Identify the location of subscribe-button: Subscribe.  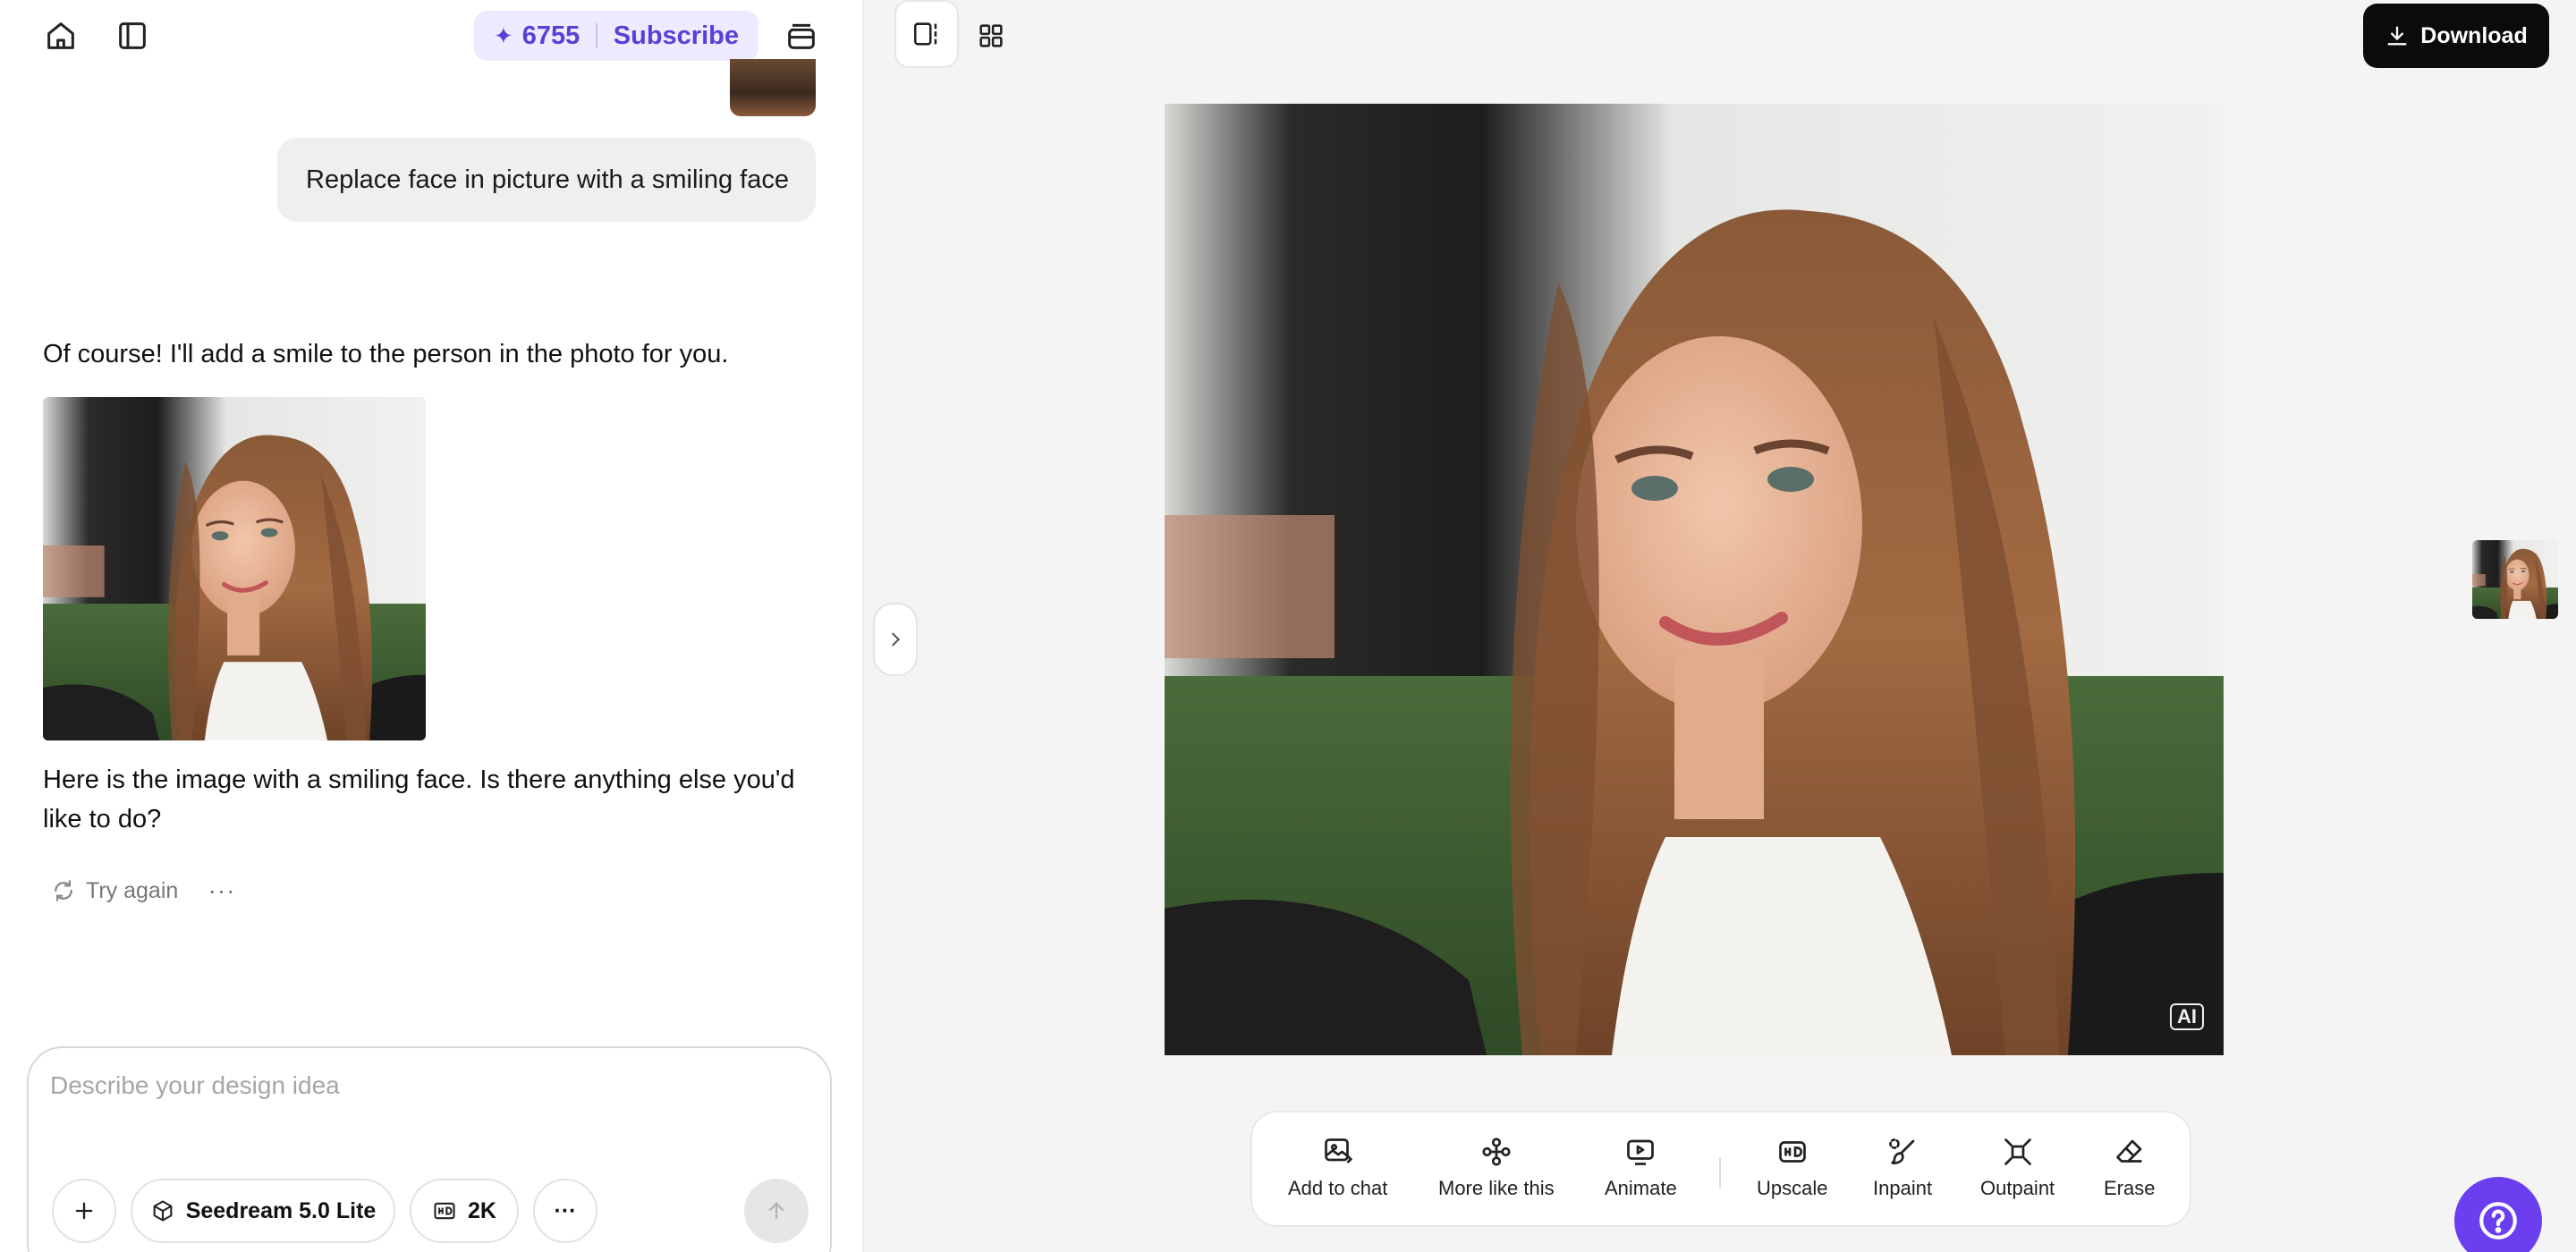
(676, 36).